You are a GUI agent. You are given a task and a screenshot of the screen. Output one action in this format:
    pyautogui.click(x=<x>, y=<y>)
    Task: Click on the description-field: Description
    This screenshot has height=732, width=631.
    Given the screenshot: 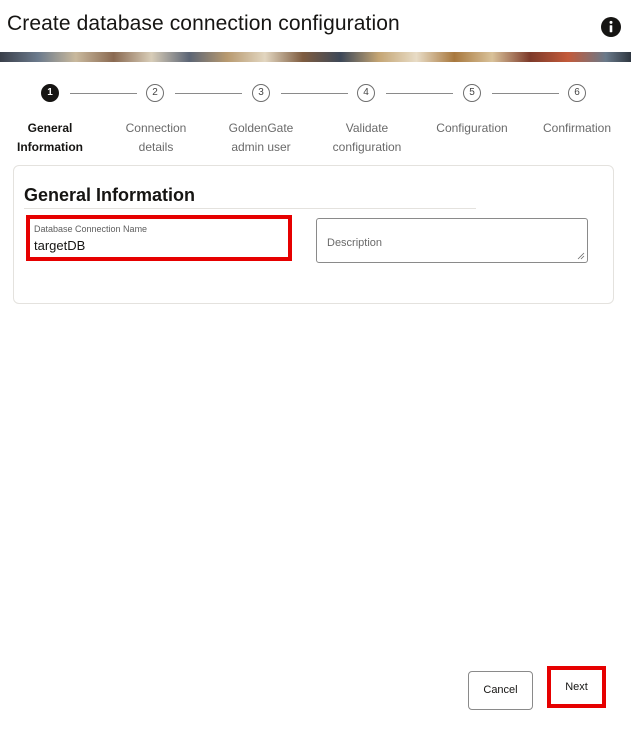 What is the action you would take?
    pyautogui.click(x=452, y=240)
    